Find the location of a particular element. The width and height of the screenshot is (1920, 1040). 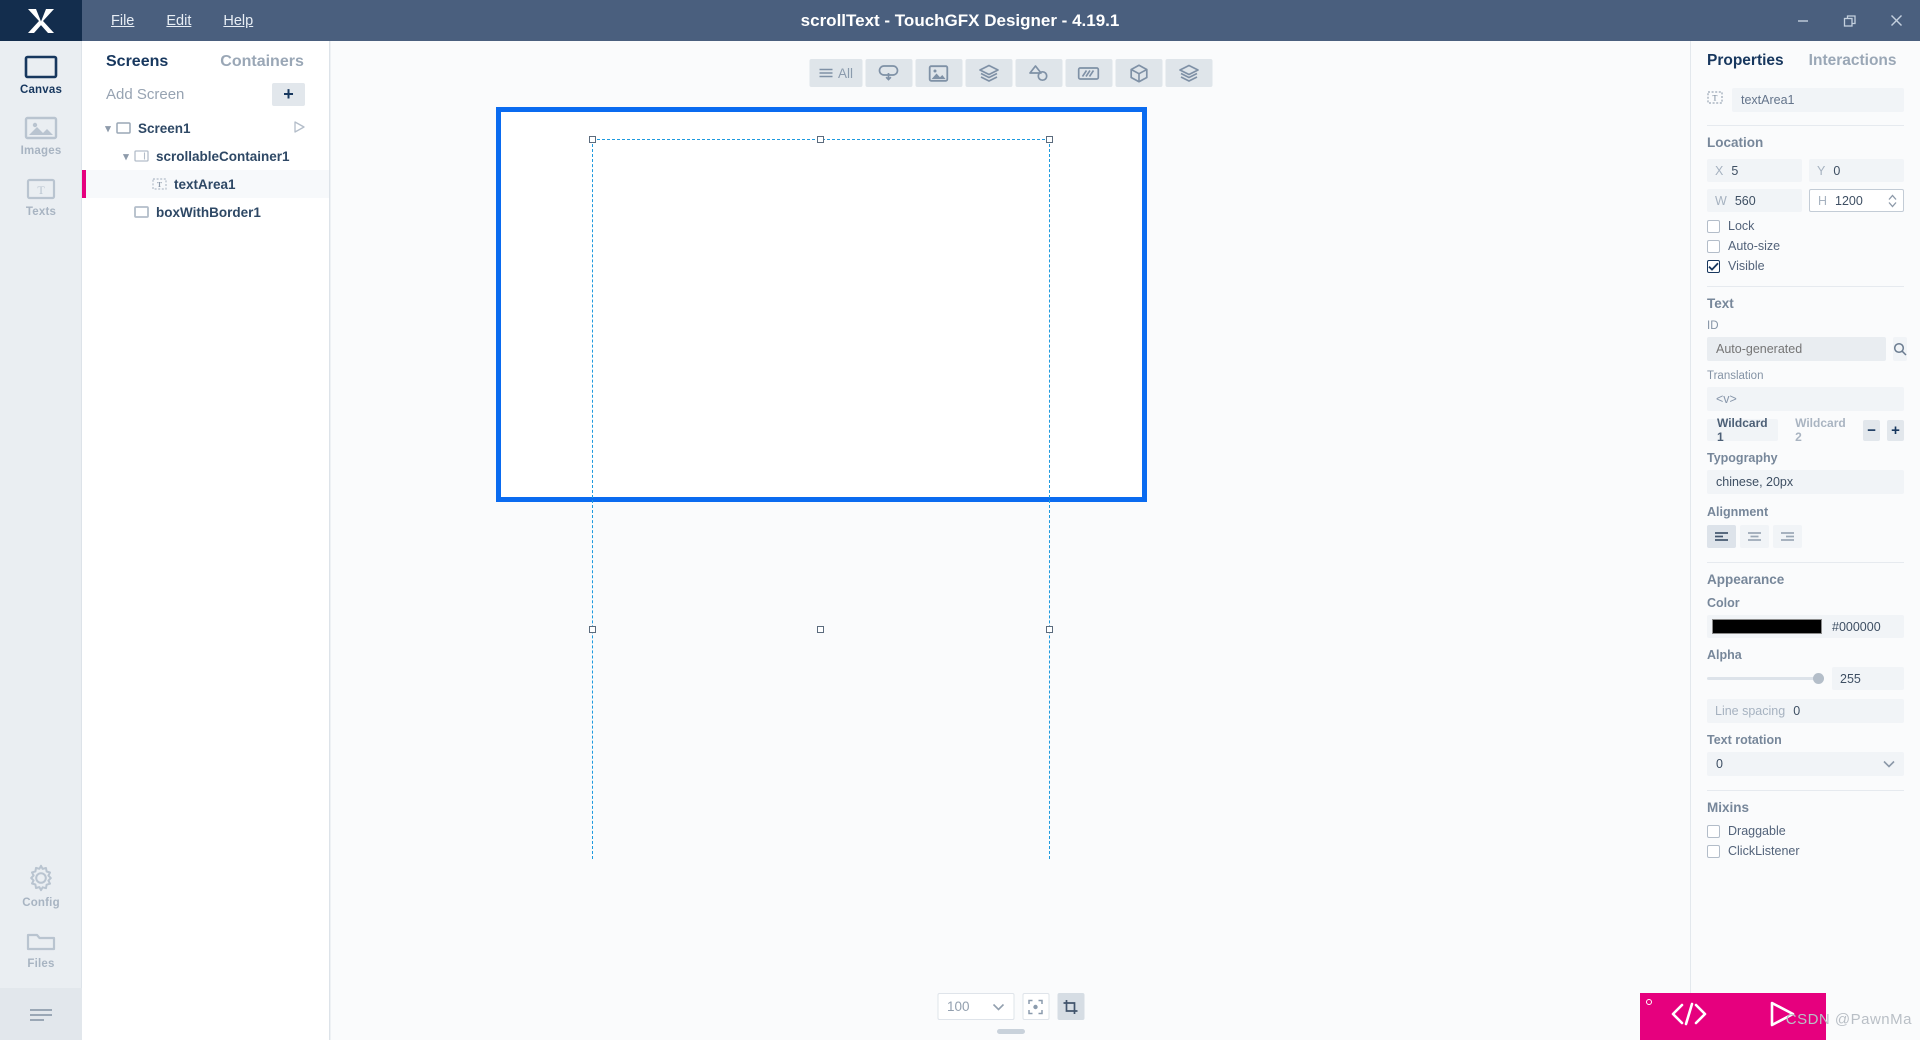

widget-toolbar: All is located at coordinates (1010, 73).